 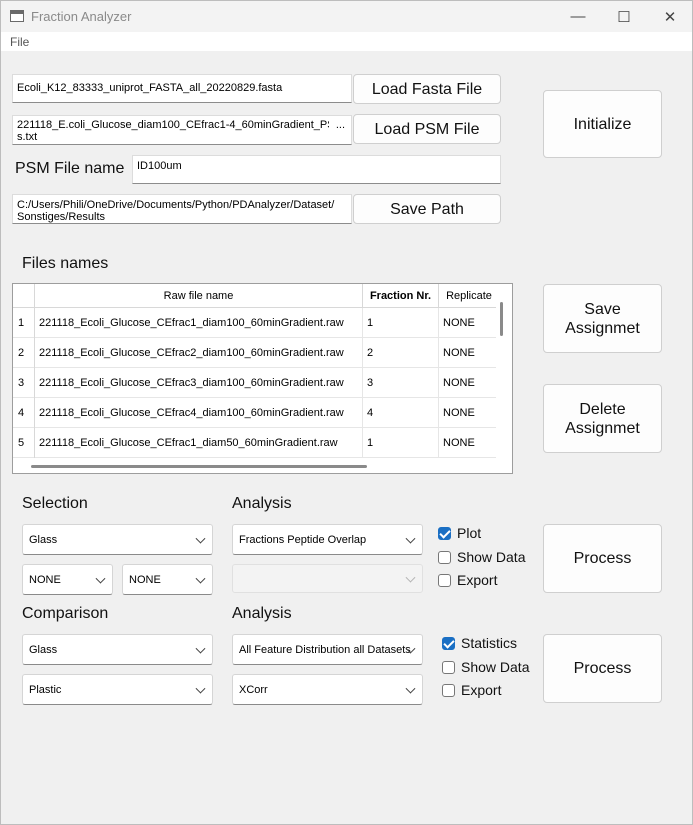 What do you see at coordinates (27, 137) in the screenshot?
I see `psm-path-line2: s.txt` at bounding box center [27, 137].